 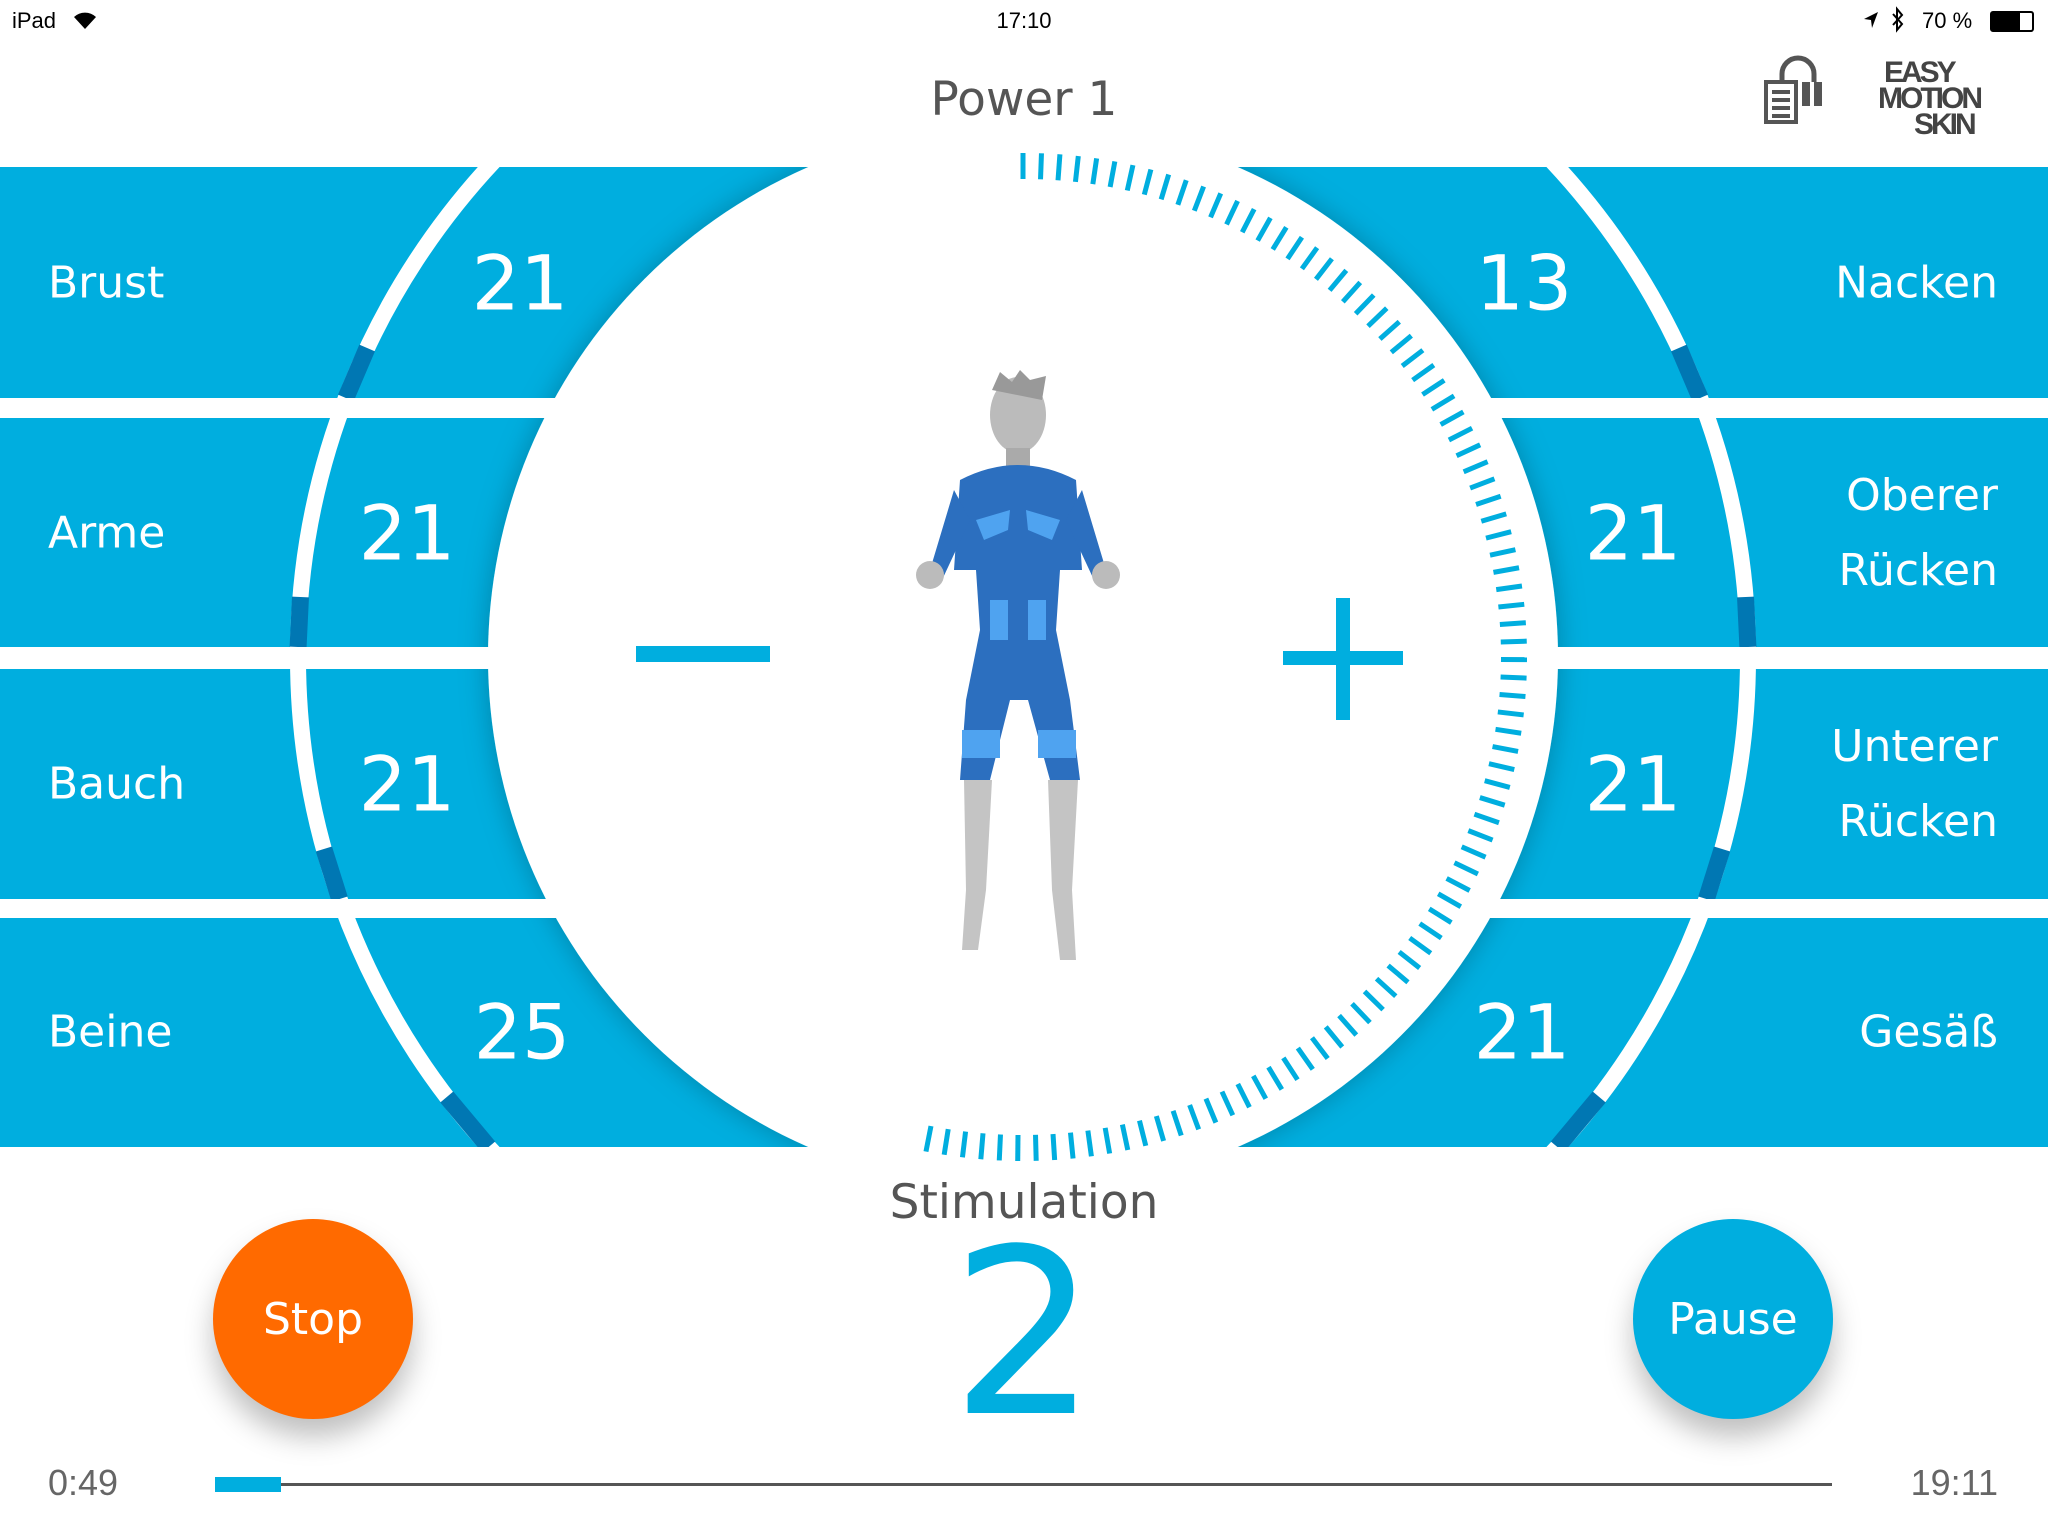 I want to click on body-figure, so click(x=1018, y=665).